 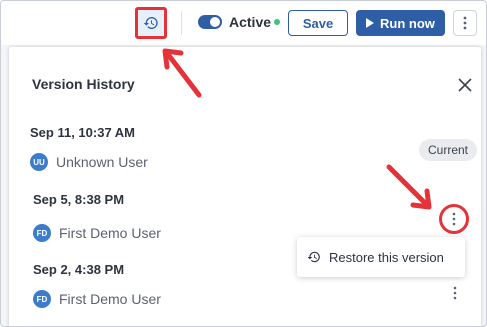 I want to click on version-author: UU Unknown User, so click(x=89, y=162).